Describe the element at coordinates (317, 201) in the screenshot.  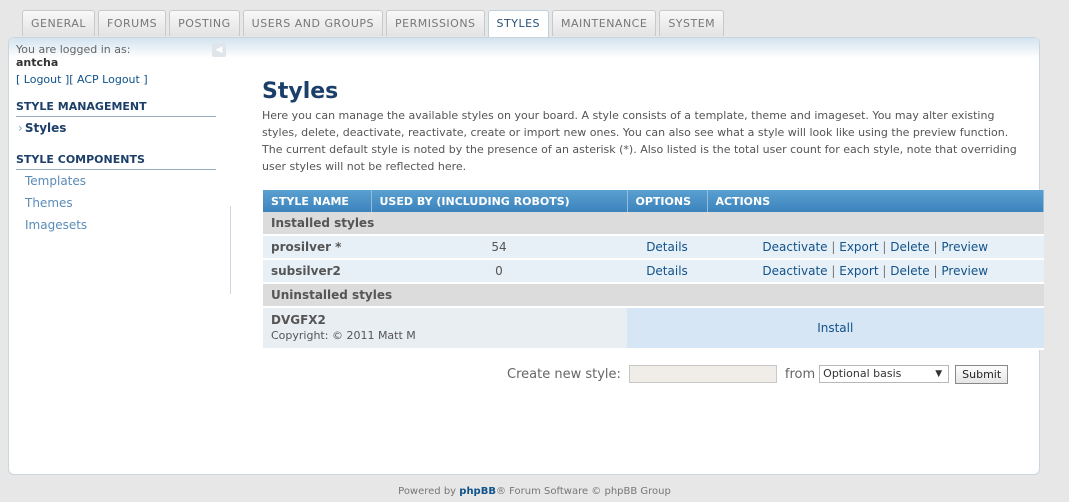
I see `header-style-name: STYLE NAME` at that location.